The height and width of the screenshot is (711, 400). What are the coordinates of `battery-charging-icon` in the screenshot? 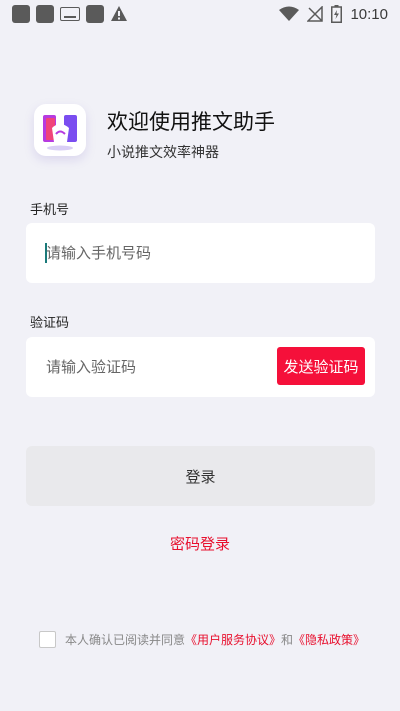 It's located at (337, 14).